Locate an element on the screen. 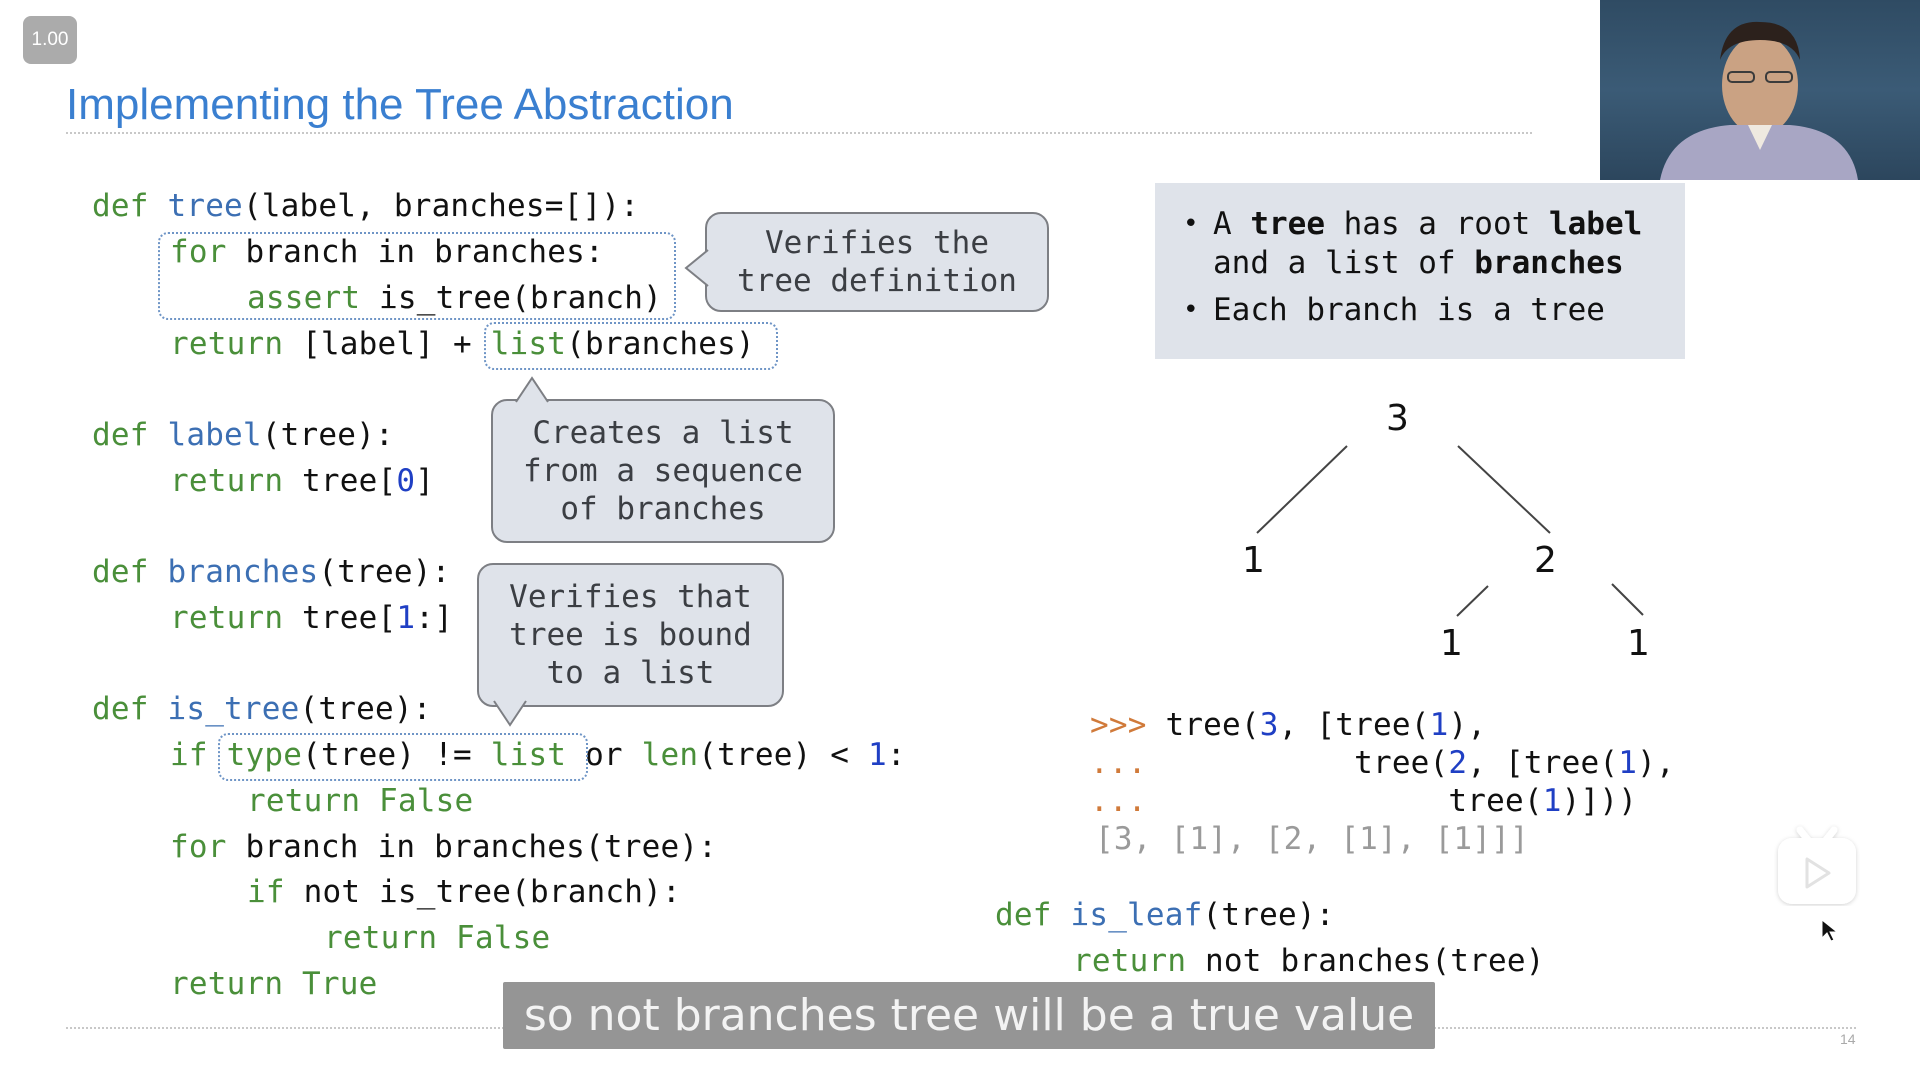  repl-output: [3, [1], [2, [1], [1]]] is located at coordinates (1312, 839).